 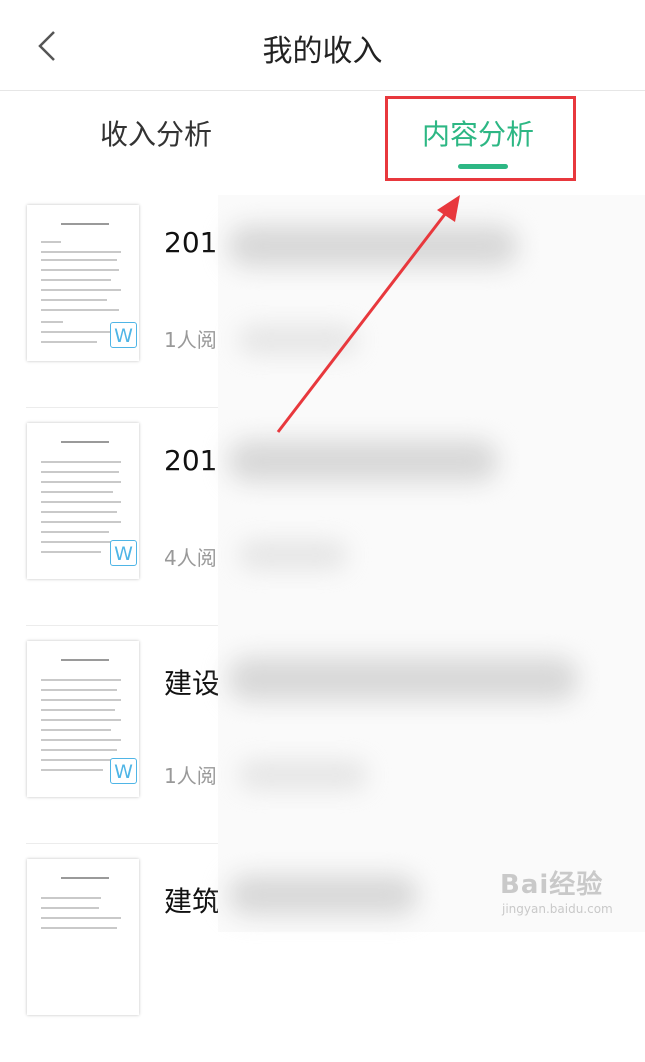 What do you see at coordinates (156, 133) in the screenshot?
I see `tab-income-analysis: 收入分析` at bounding box center [156, 133].